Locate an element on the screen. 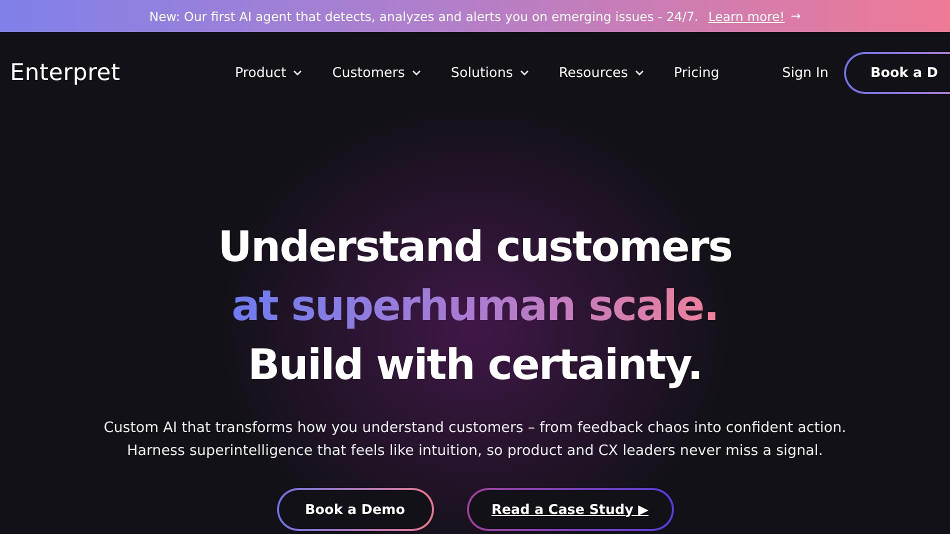 The width and height of the screenshot is (950, 534). nav-item: Product is located at coordinates (268, 73).